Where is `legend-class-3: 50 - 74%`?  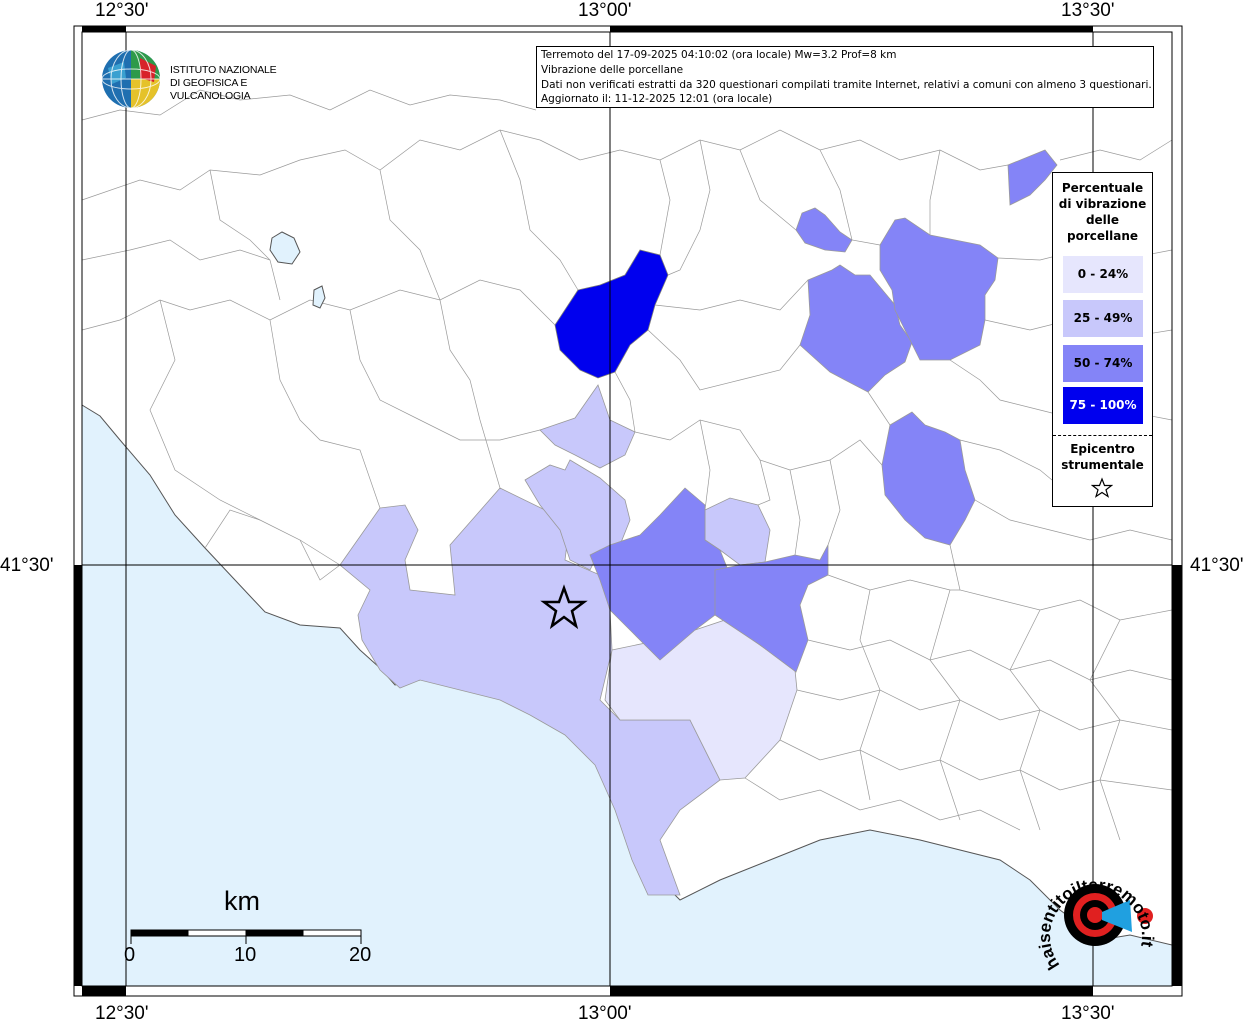 legend-class-3: 50 - 74% is located at coordinates (1103, 363).